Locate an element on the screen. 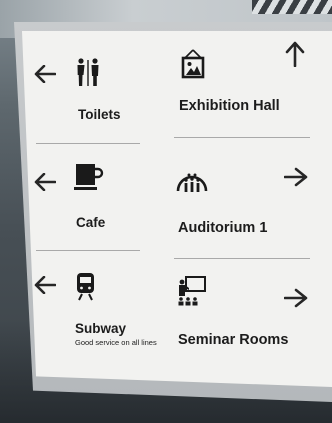 Image resolution: width=332 pixels, height=423 pixels. presentation-icon is located at coordinates (192, 291).